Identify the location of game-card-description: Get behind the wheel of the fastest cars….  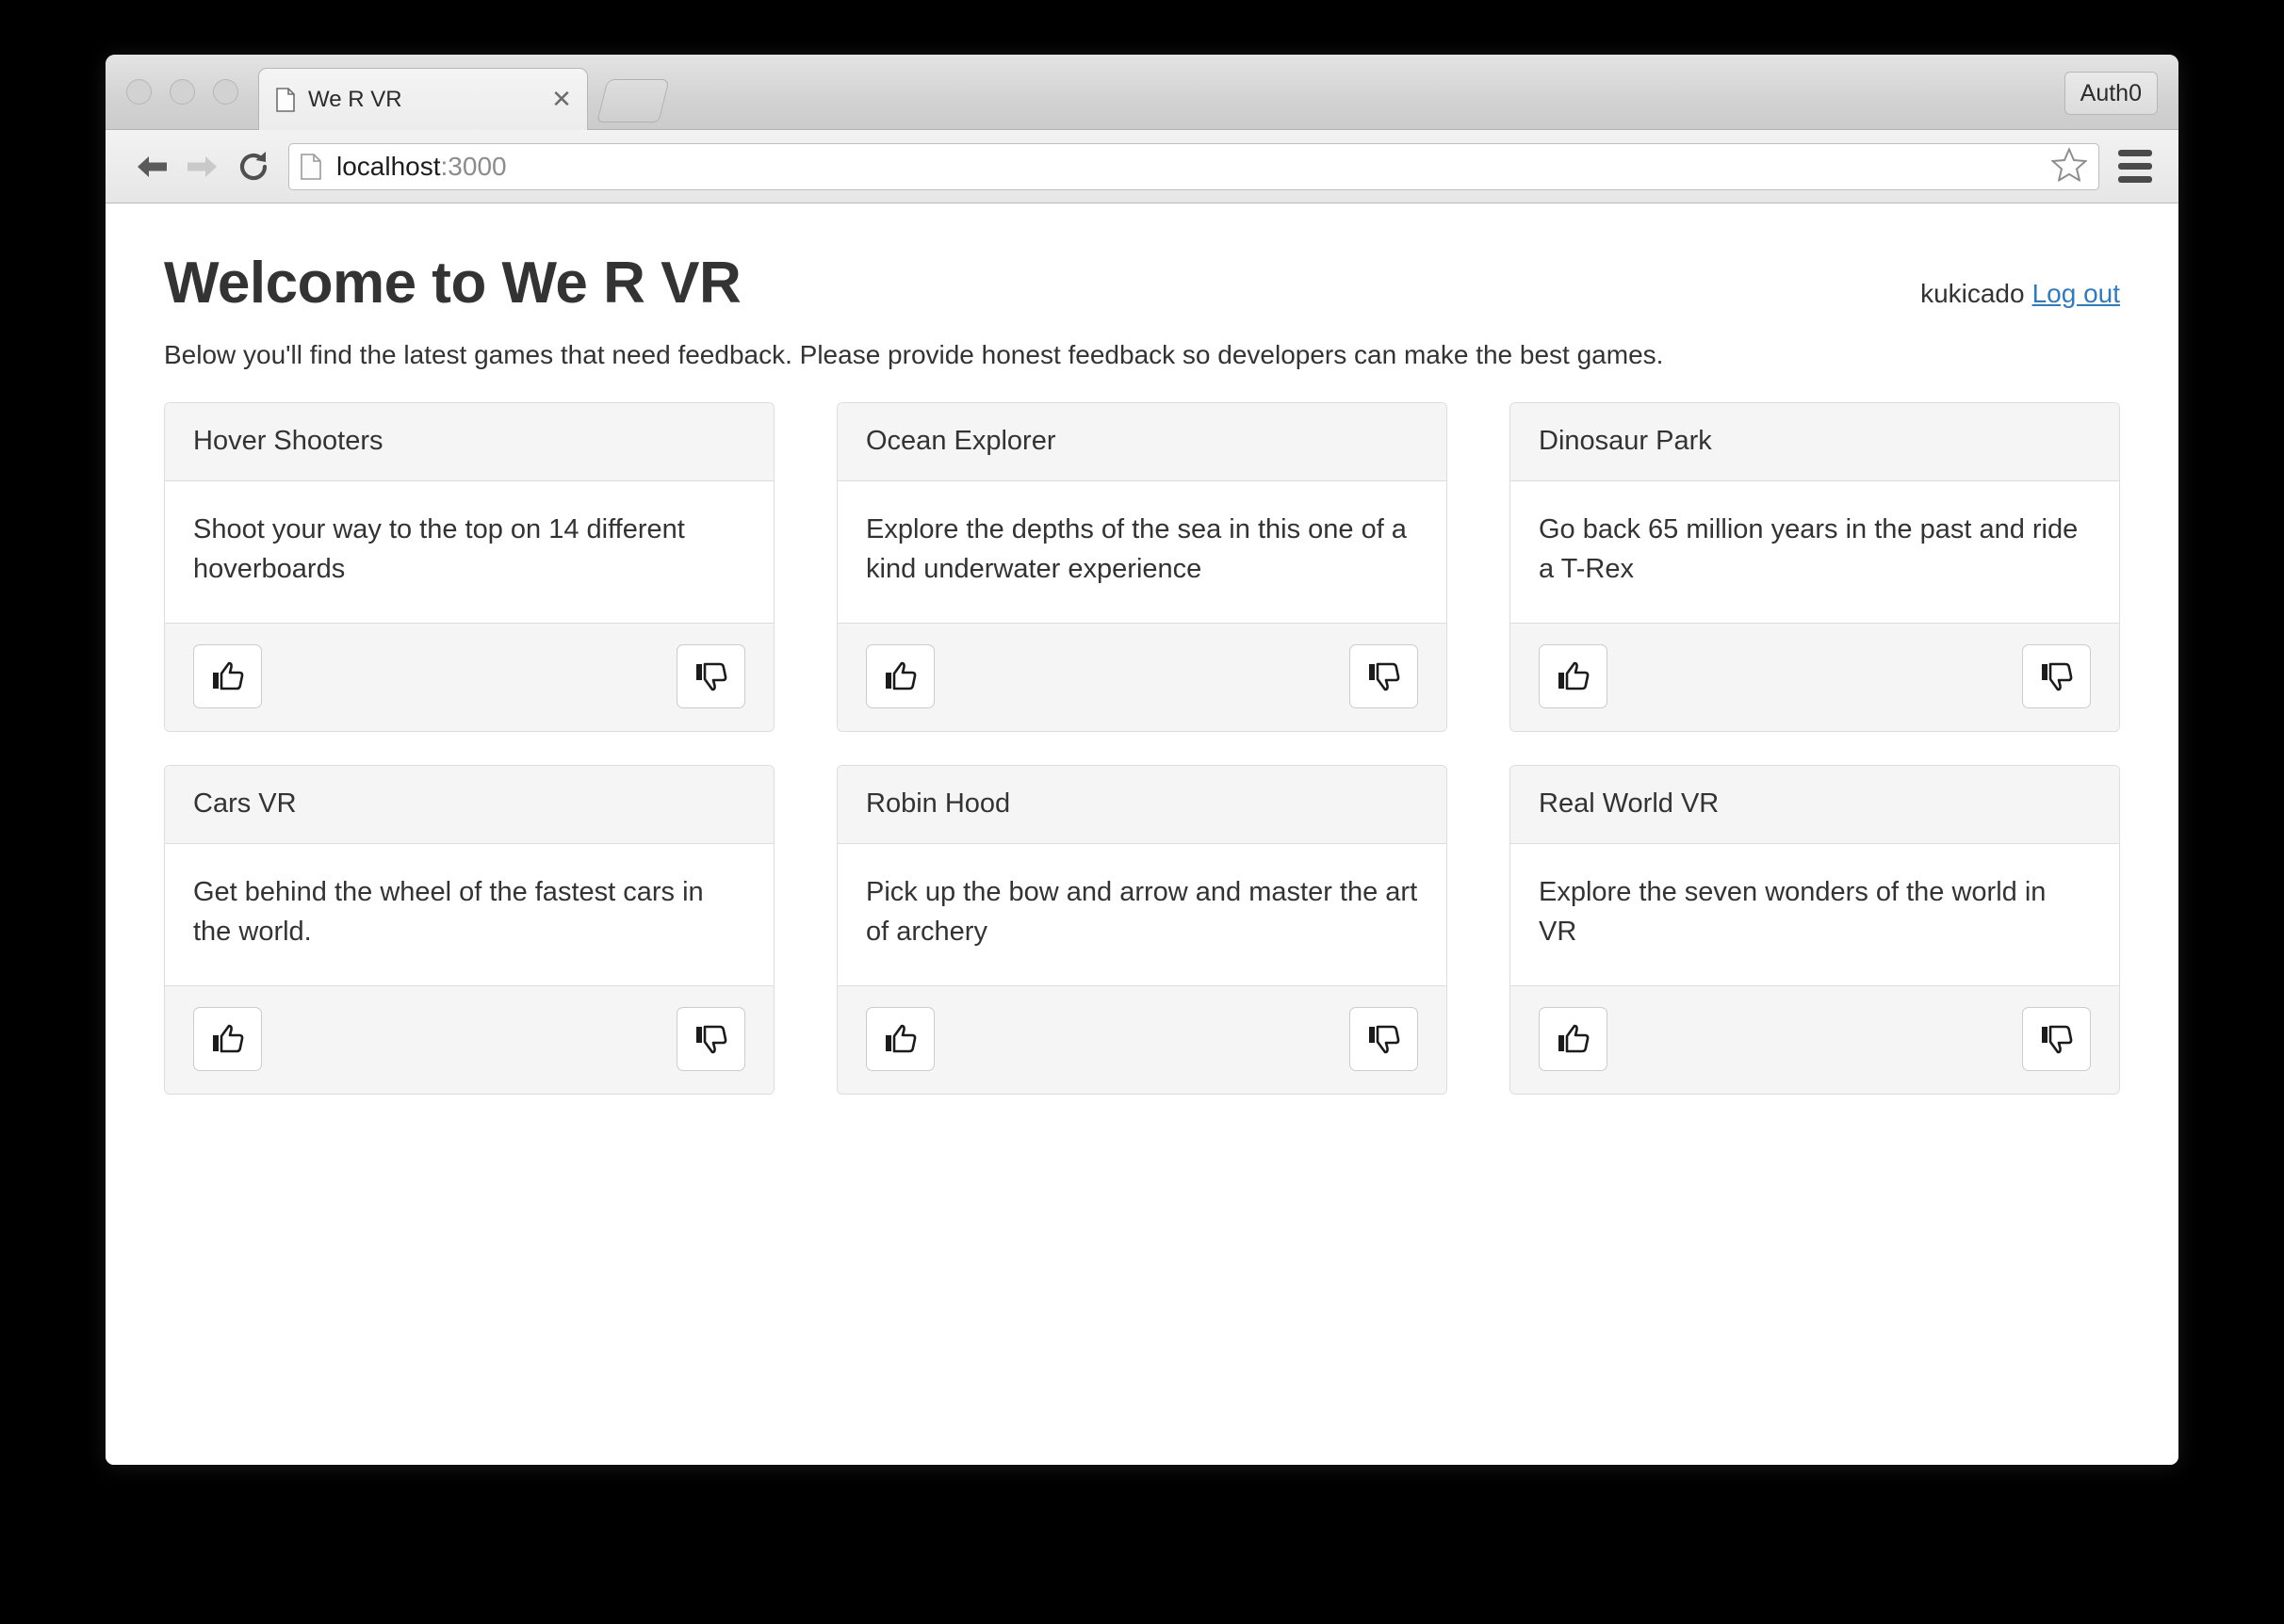
(470, 915).